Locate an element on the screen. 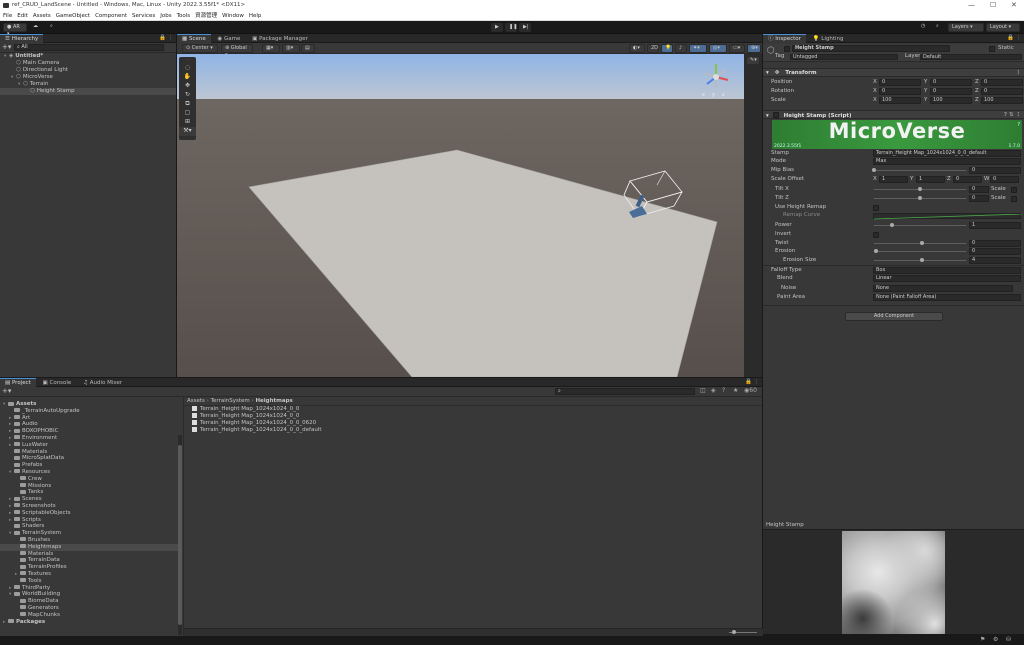 The image size is (1024, 645). rect-tool-icon: ▢ is located at coordinates (187, 113).